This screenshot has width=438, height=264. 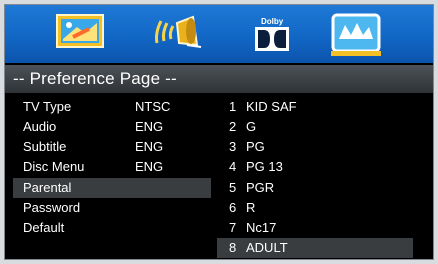 I want to click on dolby-icon-label: Dolby, so click(x=272, y=21).